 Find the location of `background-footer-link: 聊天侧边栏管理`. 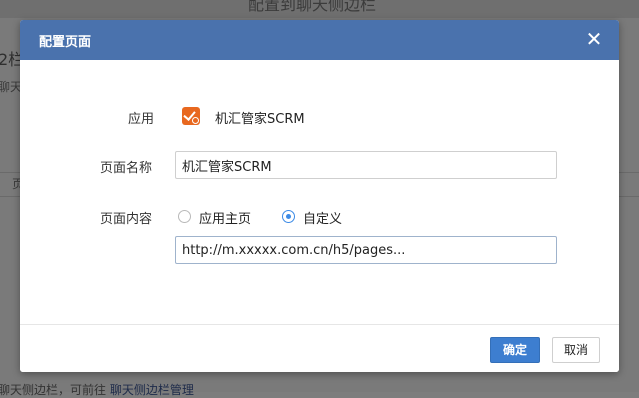

background-footer-link: 聊天侧边栏管理 is located at coordinates (151, 390).